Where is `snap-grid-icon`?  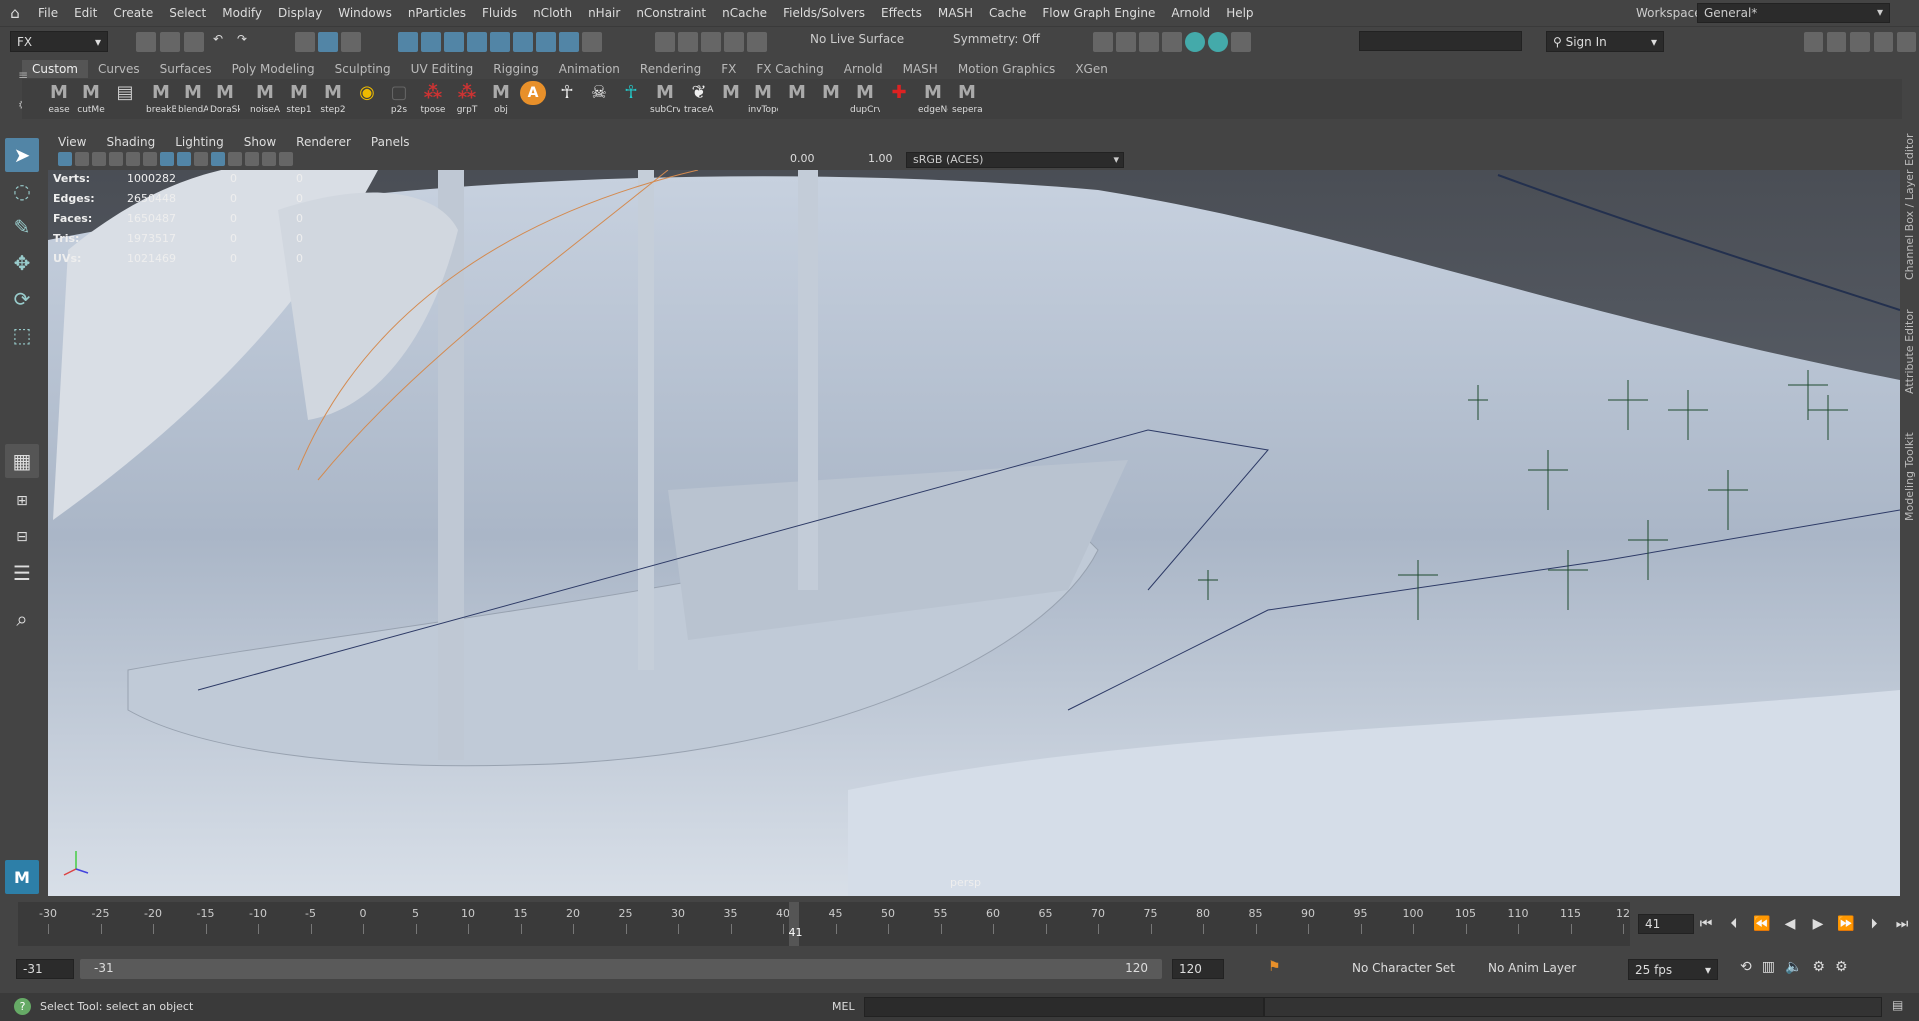
snap-grid-icon is located at coordinates (665, 42).